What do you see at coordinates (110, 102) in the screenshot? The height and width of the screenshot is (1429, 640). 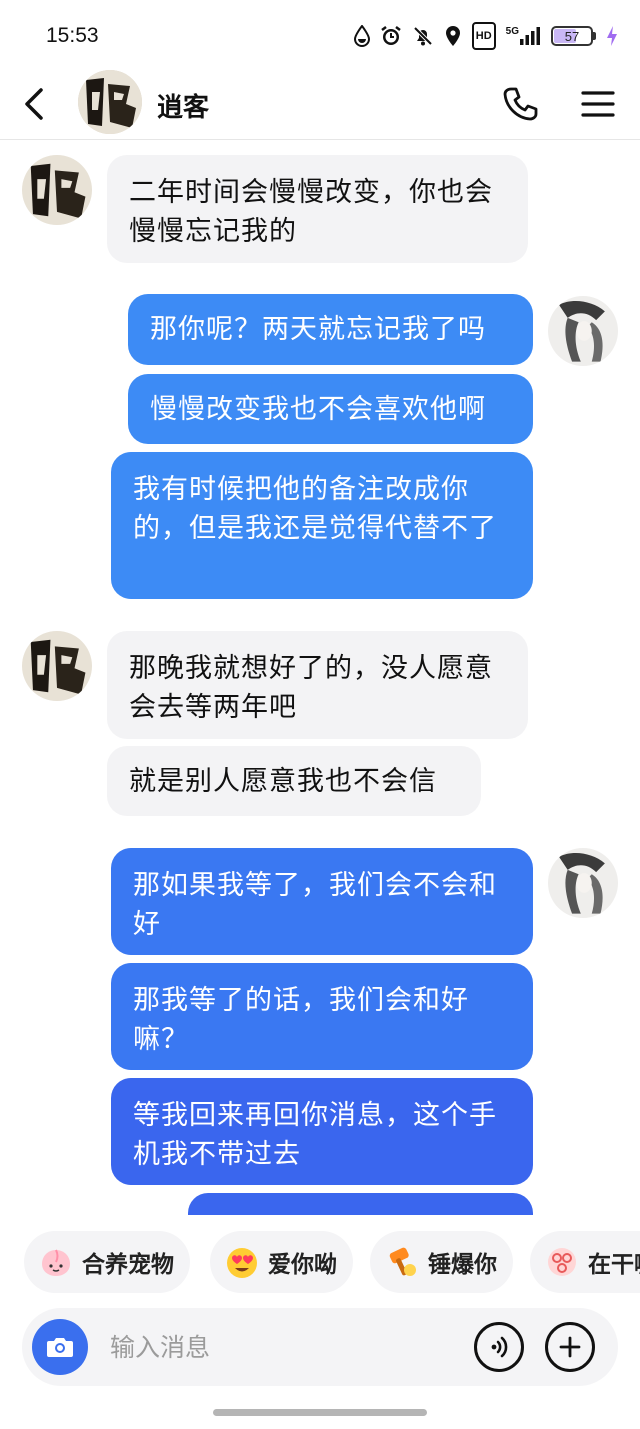 I see `contact-avatar` at bounding box center [110, 102].